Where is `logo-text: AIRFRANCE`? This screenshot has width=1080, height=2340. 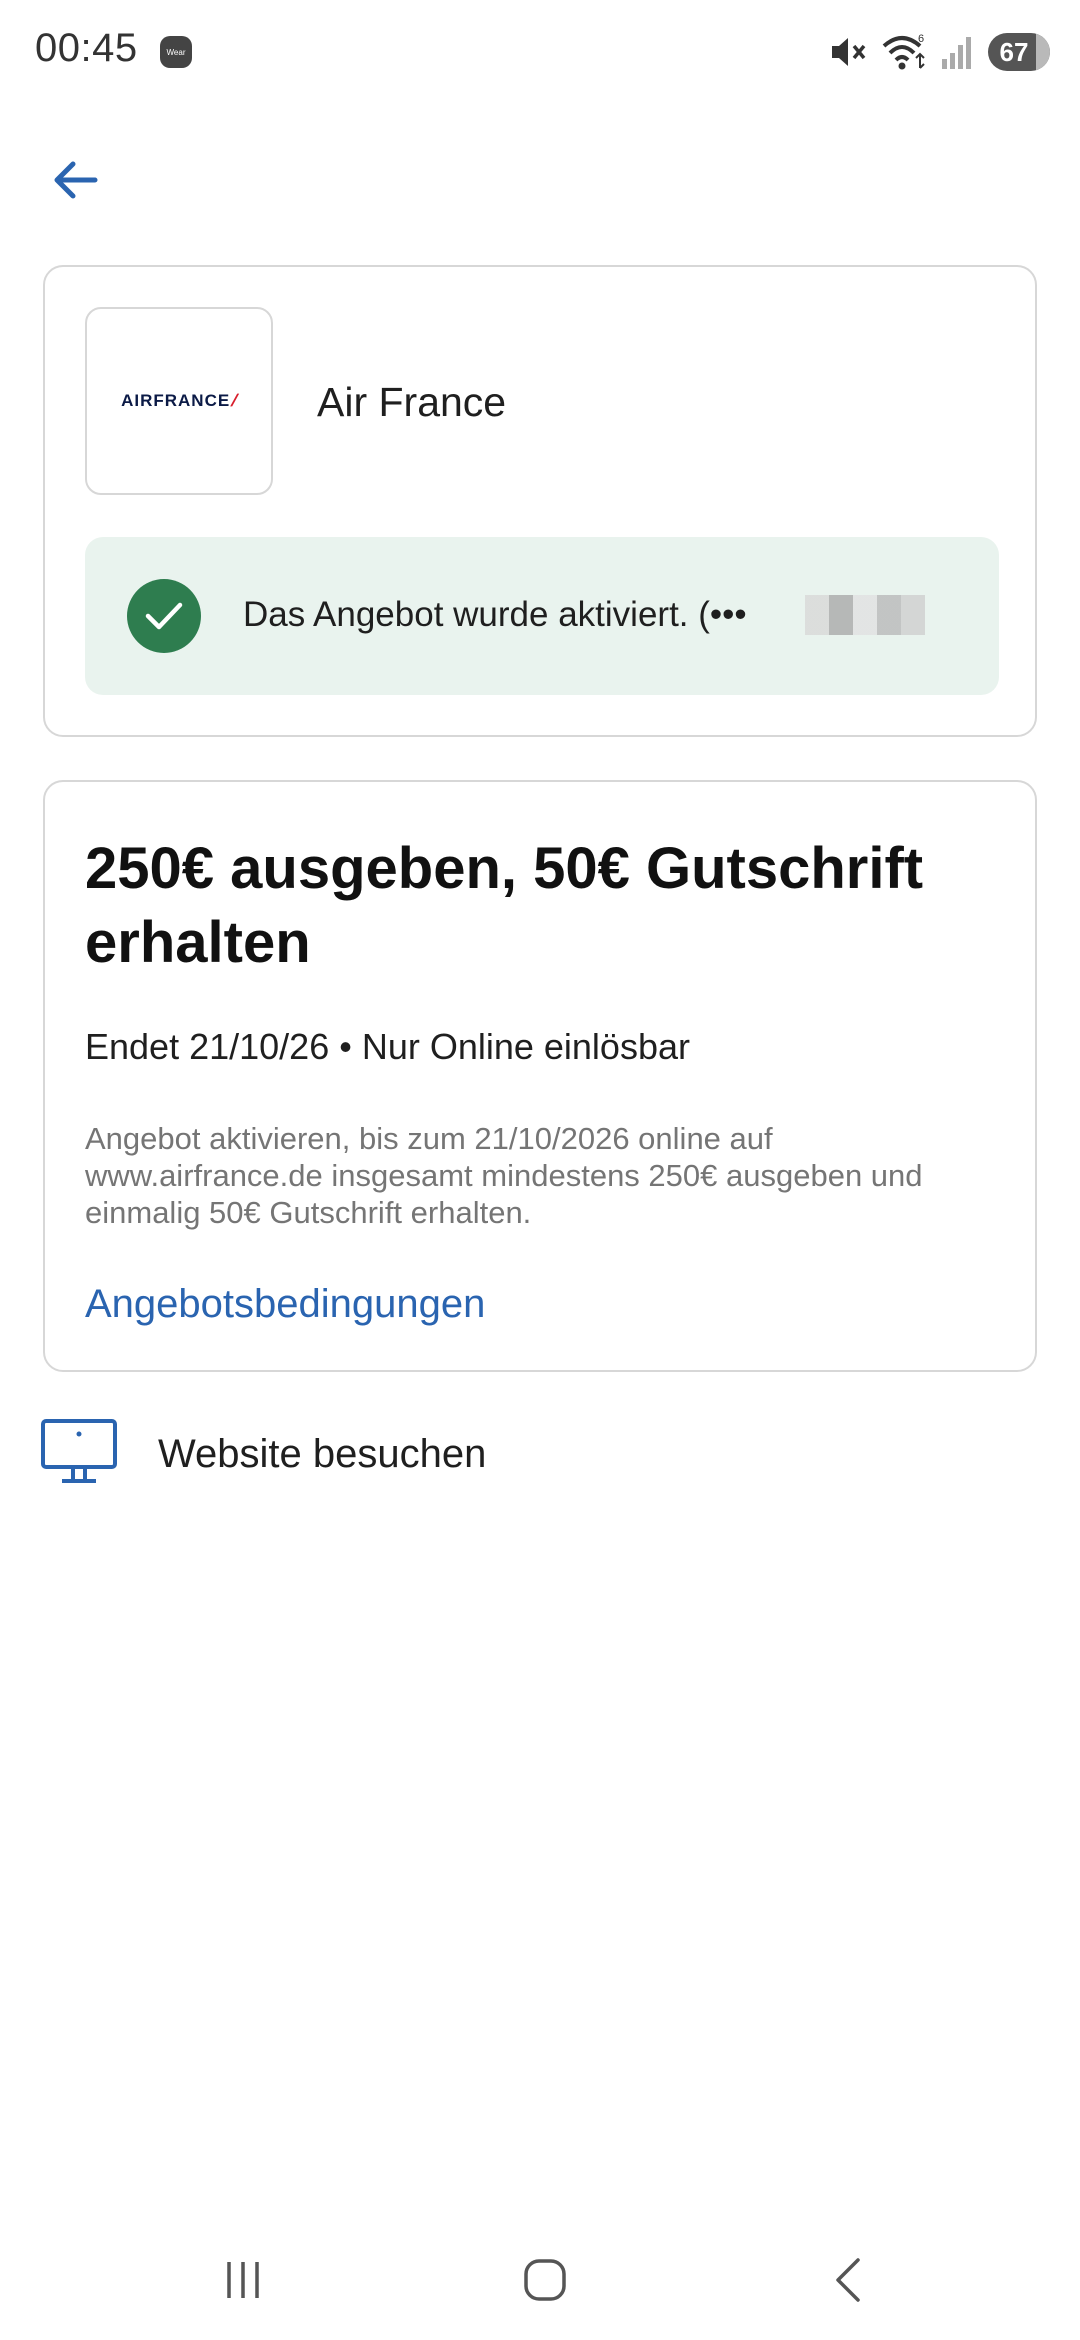 logo-text: AIRFRANCE is located at coordinates (176, 400).